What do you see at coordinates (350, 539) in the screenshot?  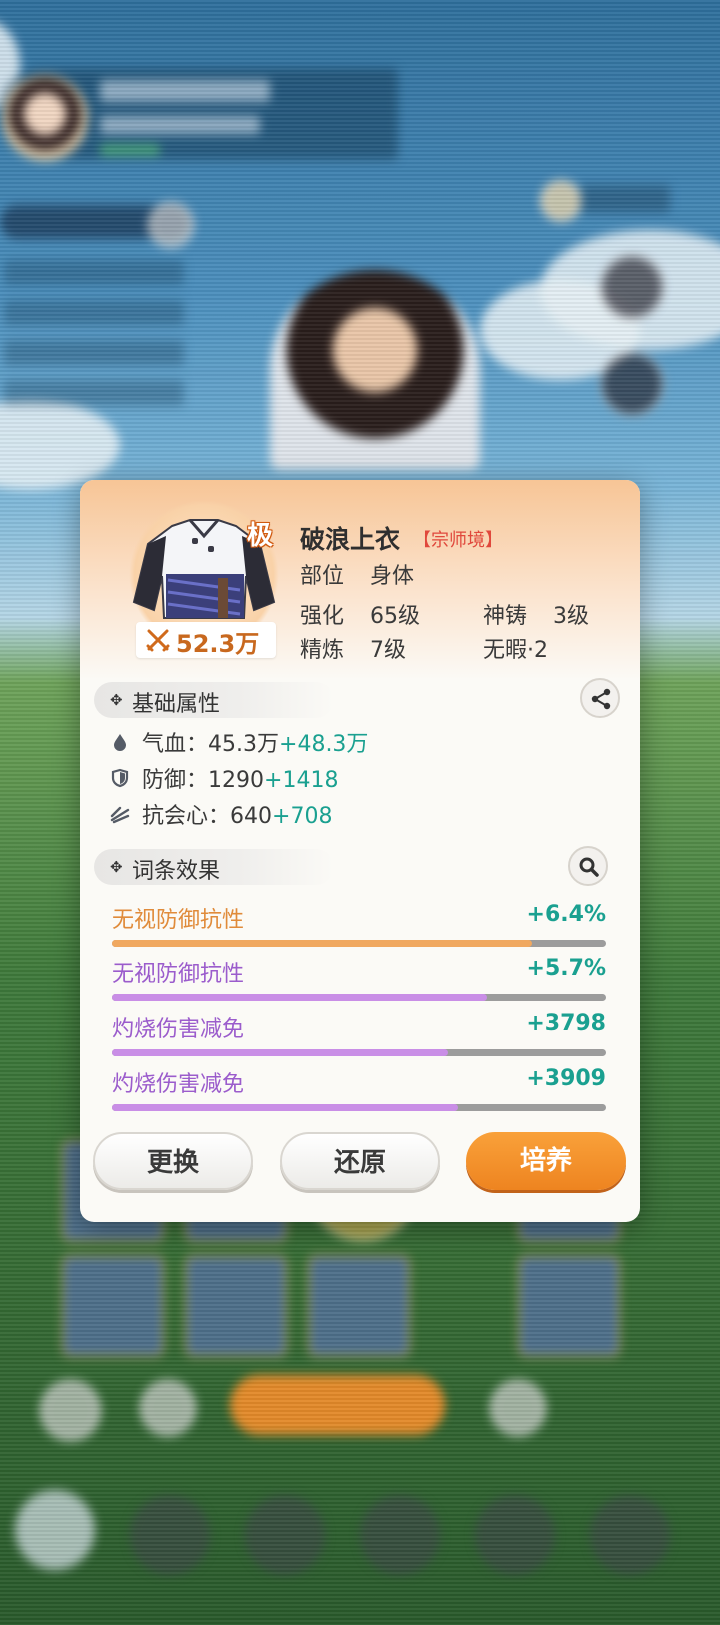 I see `item-name: 破浪上衣` at bounding box center [350, 539].